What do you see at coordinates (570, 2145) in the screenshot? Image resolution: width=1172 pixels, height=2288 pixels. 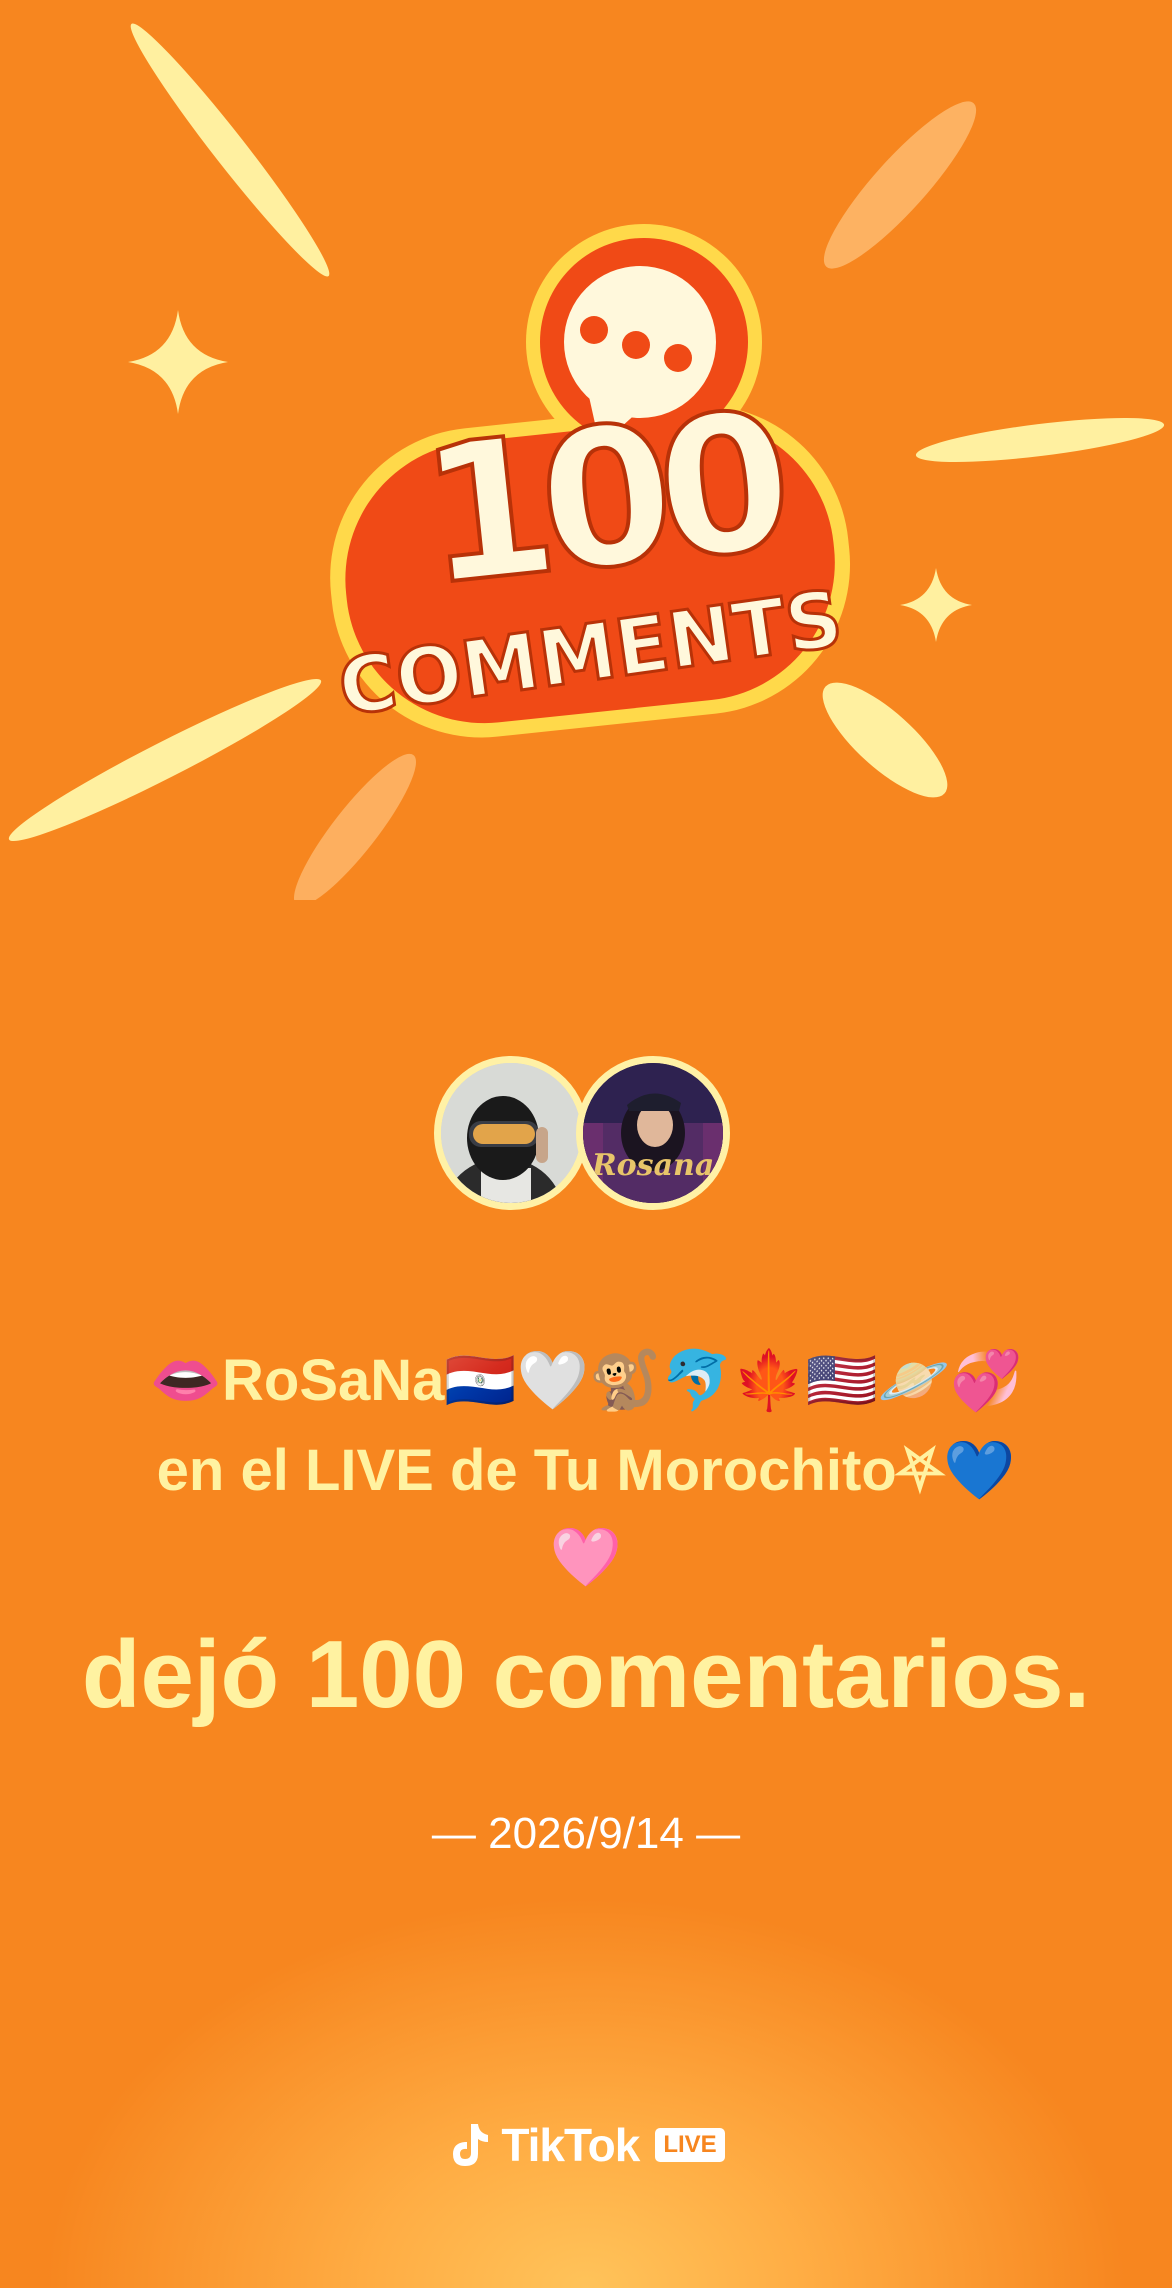 I see `brand-name: TikTok` at bounding box center [570, 2145].